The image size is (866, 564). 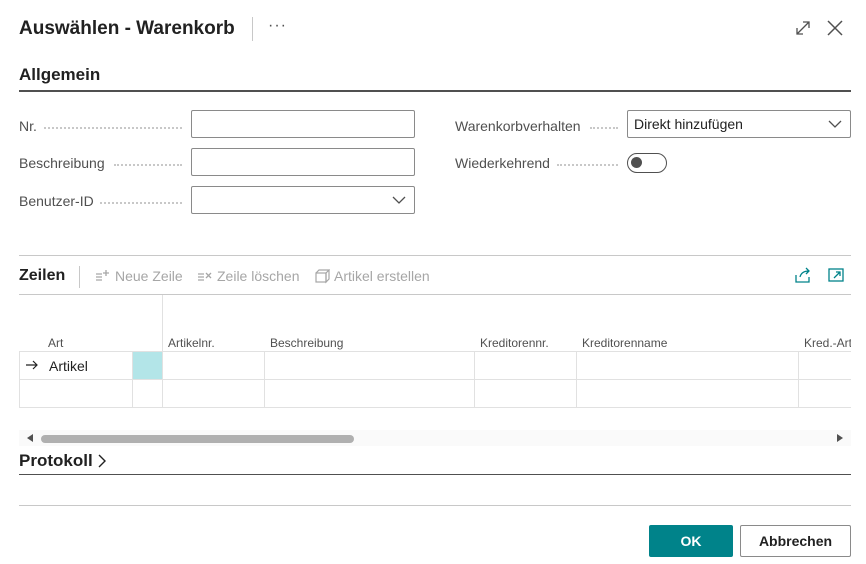 I want to click on close-icon, so click(x=835, y=28).